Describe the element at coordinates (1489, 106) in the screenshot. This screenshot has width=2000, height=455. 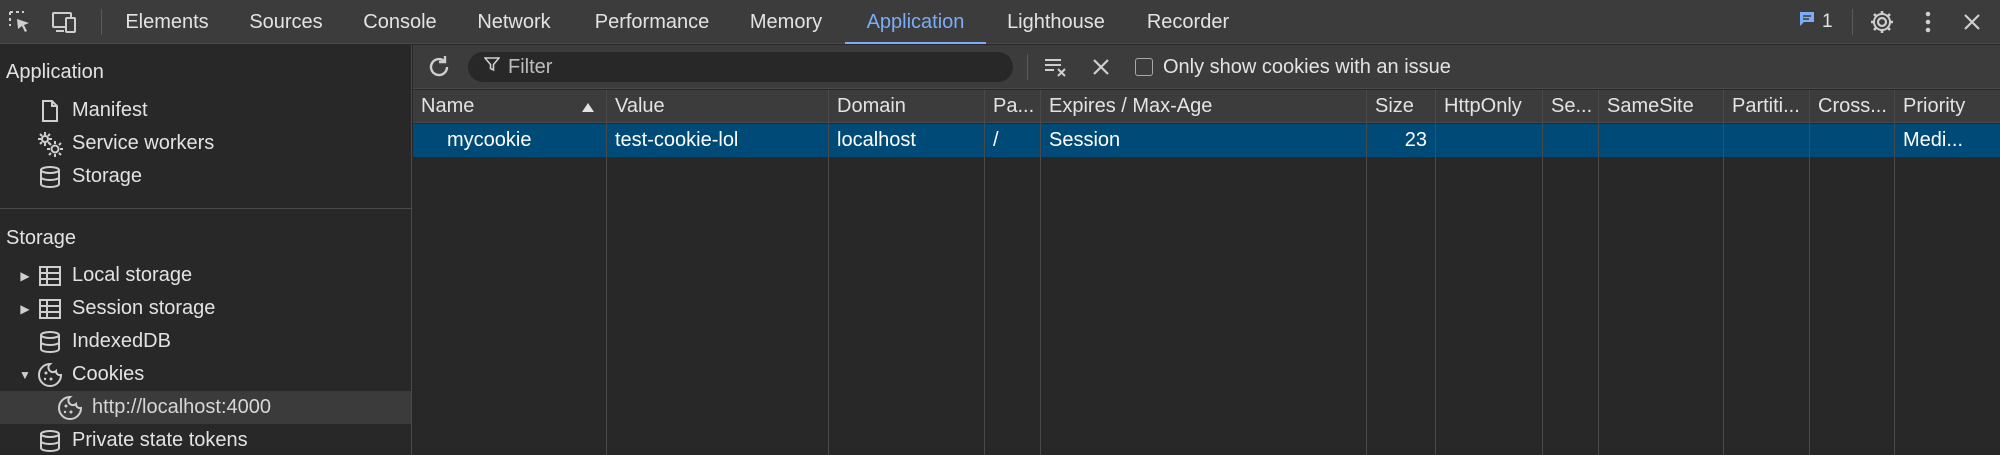
I see `column-header-httponly: HttpOnly` at that location.